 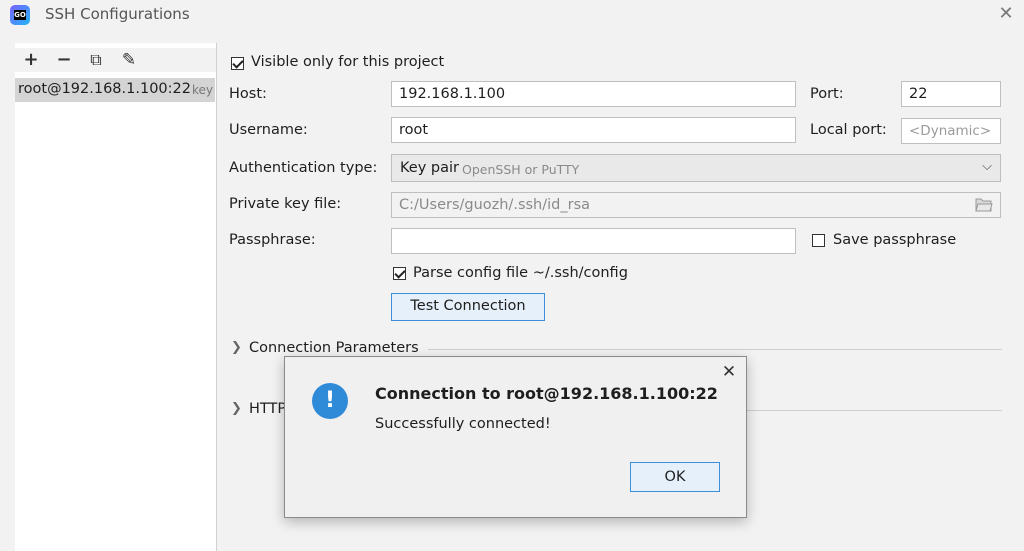 What do you see at coordinates (515, 437) in the screenshot?
I see `connection-result-dialog` at bounding box center [515, 437].